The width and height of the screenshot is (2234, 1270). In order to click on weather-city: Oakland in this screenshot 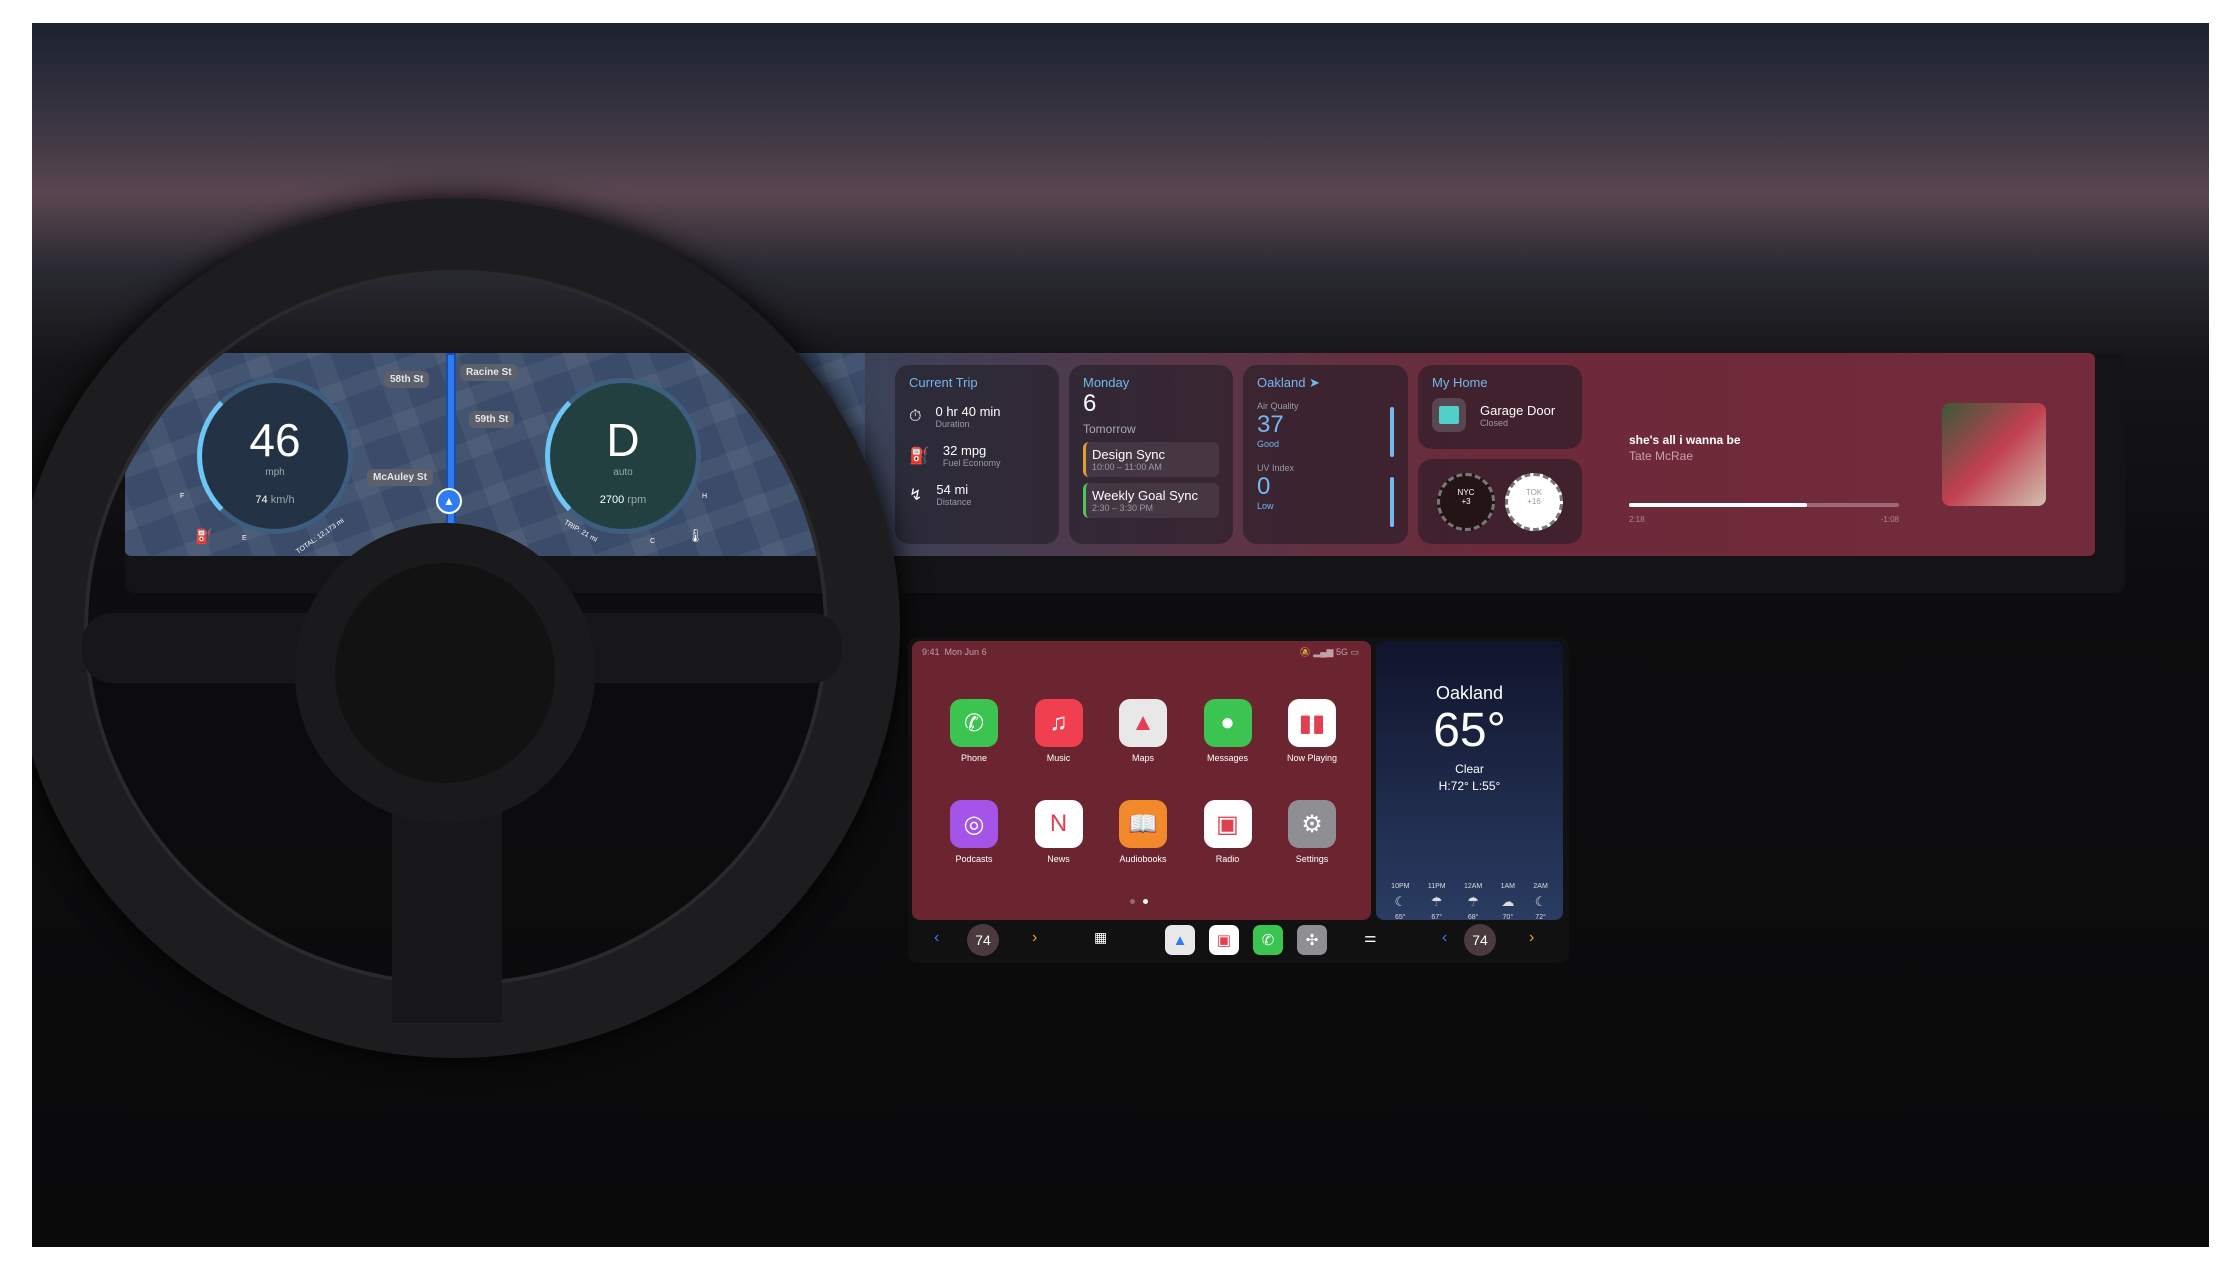, I will do `click(1469, 693)`.